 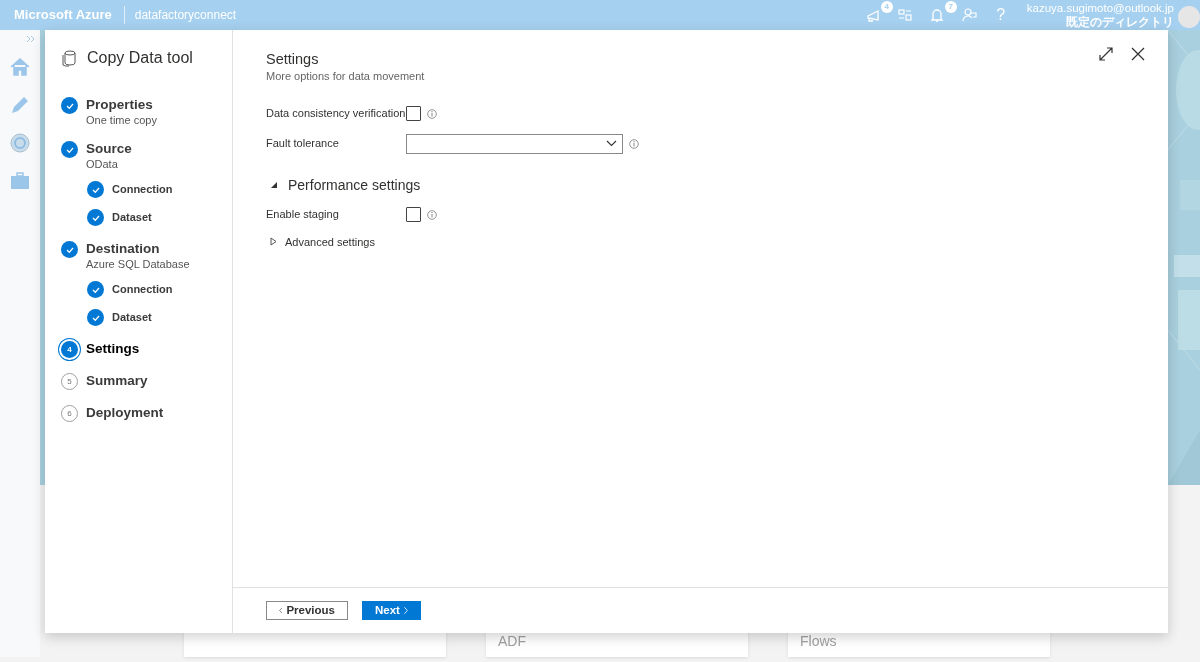 I want to click on home-icon, so click(x=20, y=67).